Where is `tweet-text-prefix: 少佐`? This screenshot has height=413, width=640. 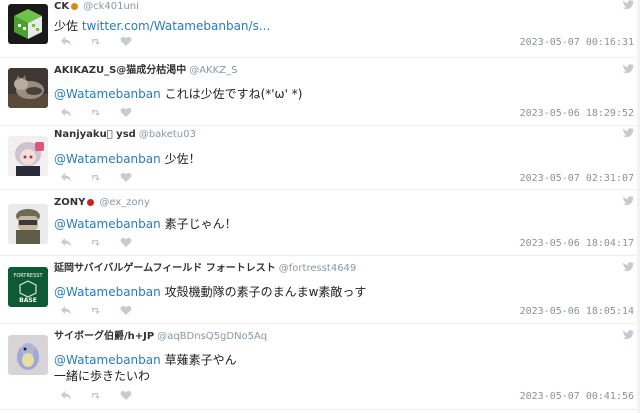
tweet-text-prefix: 少佐 is located at coordinates (68, 26).